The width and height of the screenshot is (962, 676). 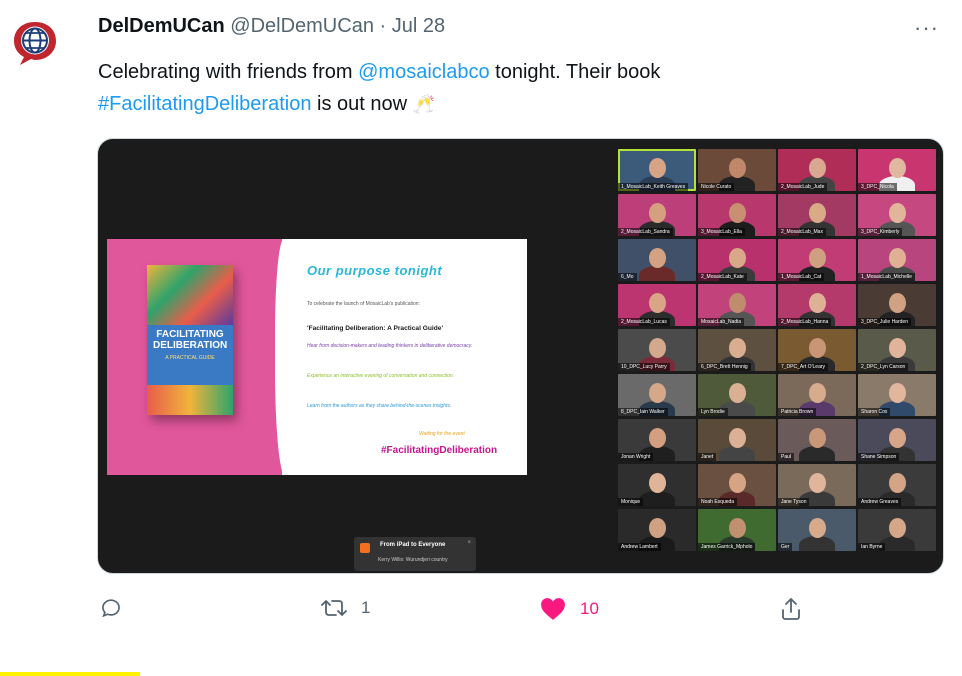 I want to click on participant-name: Janet, so click(x=707, y=457).